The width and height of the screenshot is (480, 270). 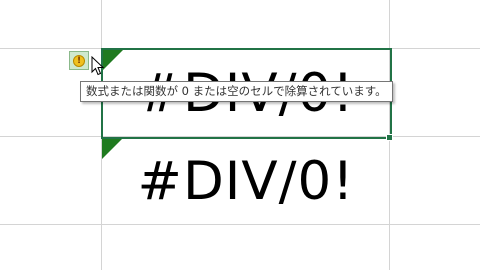 I want to click on fill-handle, so click(x=389, y=137).